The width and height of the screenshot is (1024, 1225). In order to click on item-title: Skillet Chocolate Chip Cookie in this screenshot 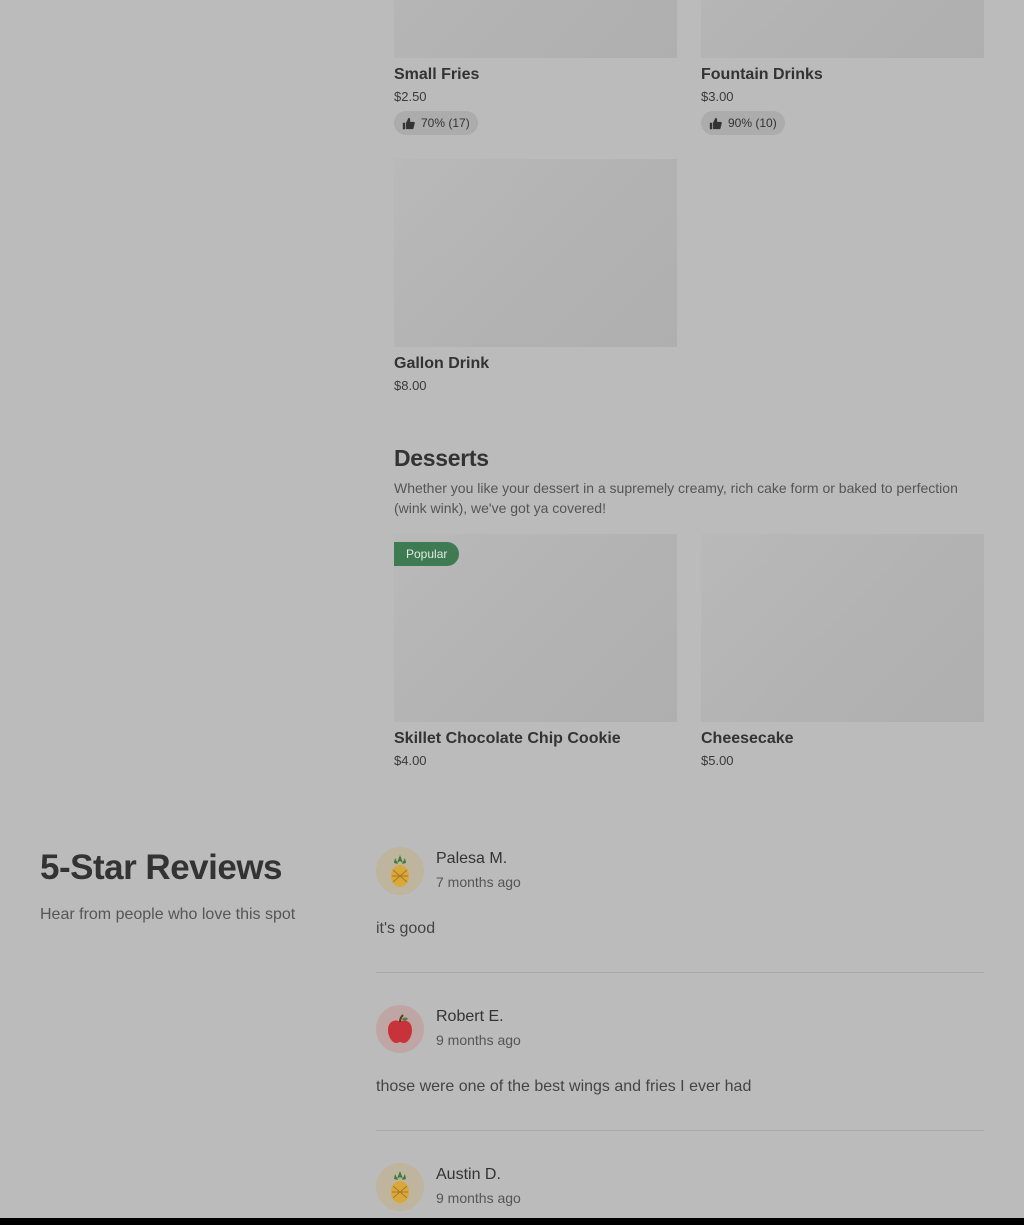, I will do `click(507, 738)`.